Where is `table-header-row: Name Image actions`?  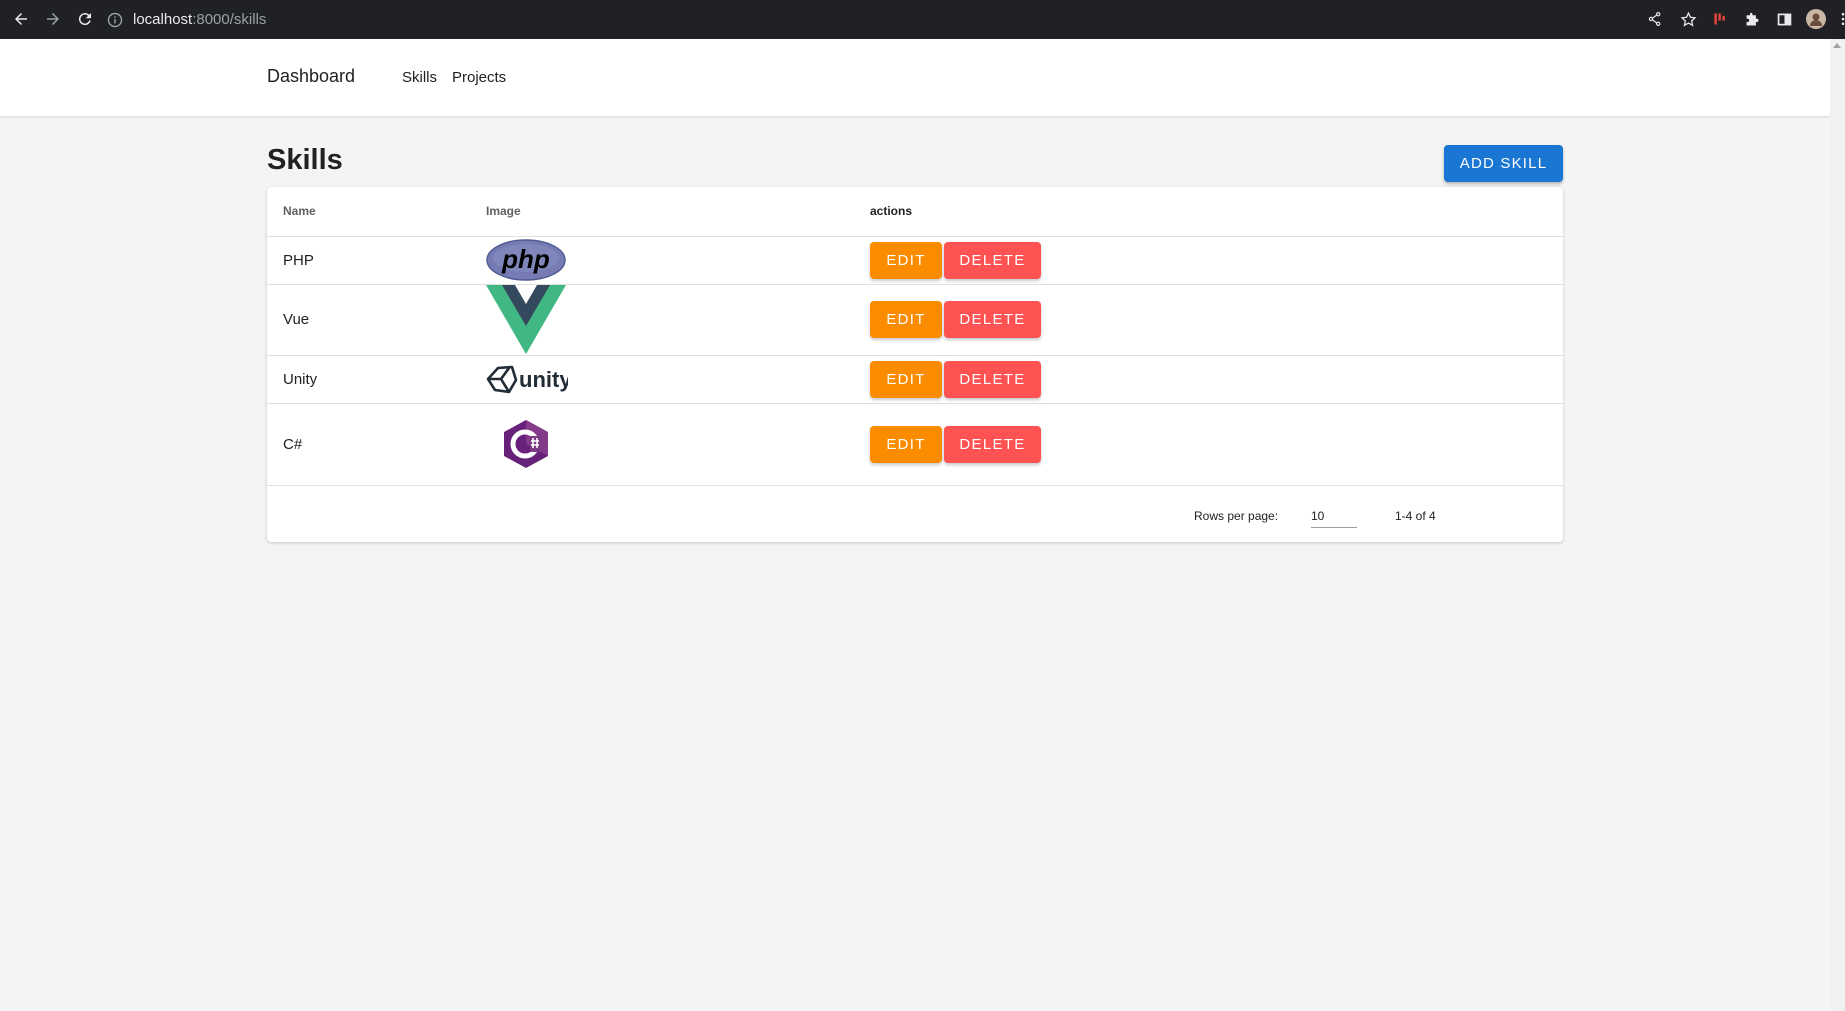 table-header-row: Name Image actions is located at coordinates (915, 212).